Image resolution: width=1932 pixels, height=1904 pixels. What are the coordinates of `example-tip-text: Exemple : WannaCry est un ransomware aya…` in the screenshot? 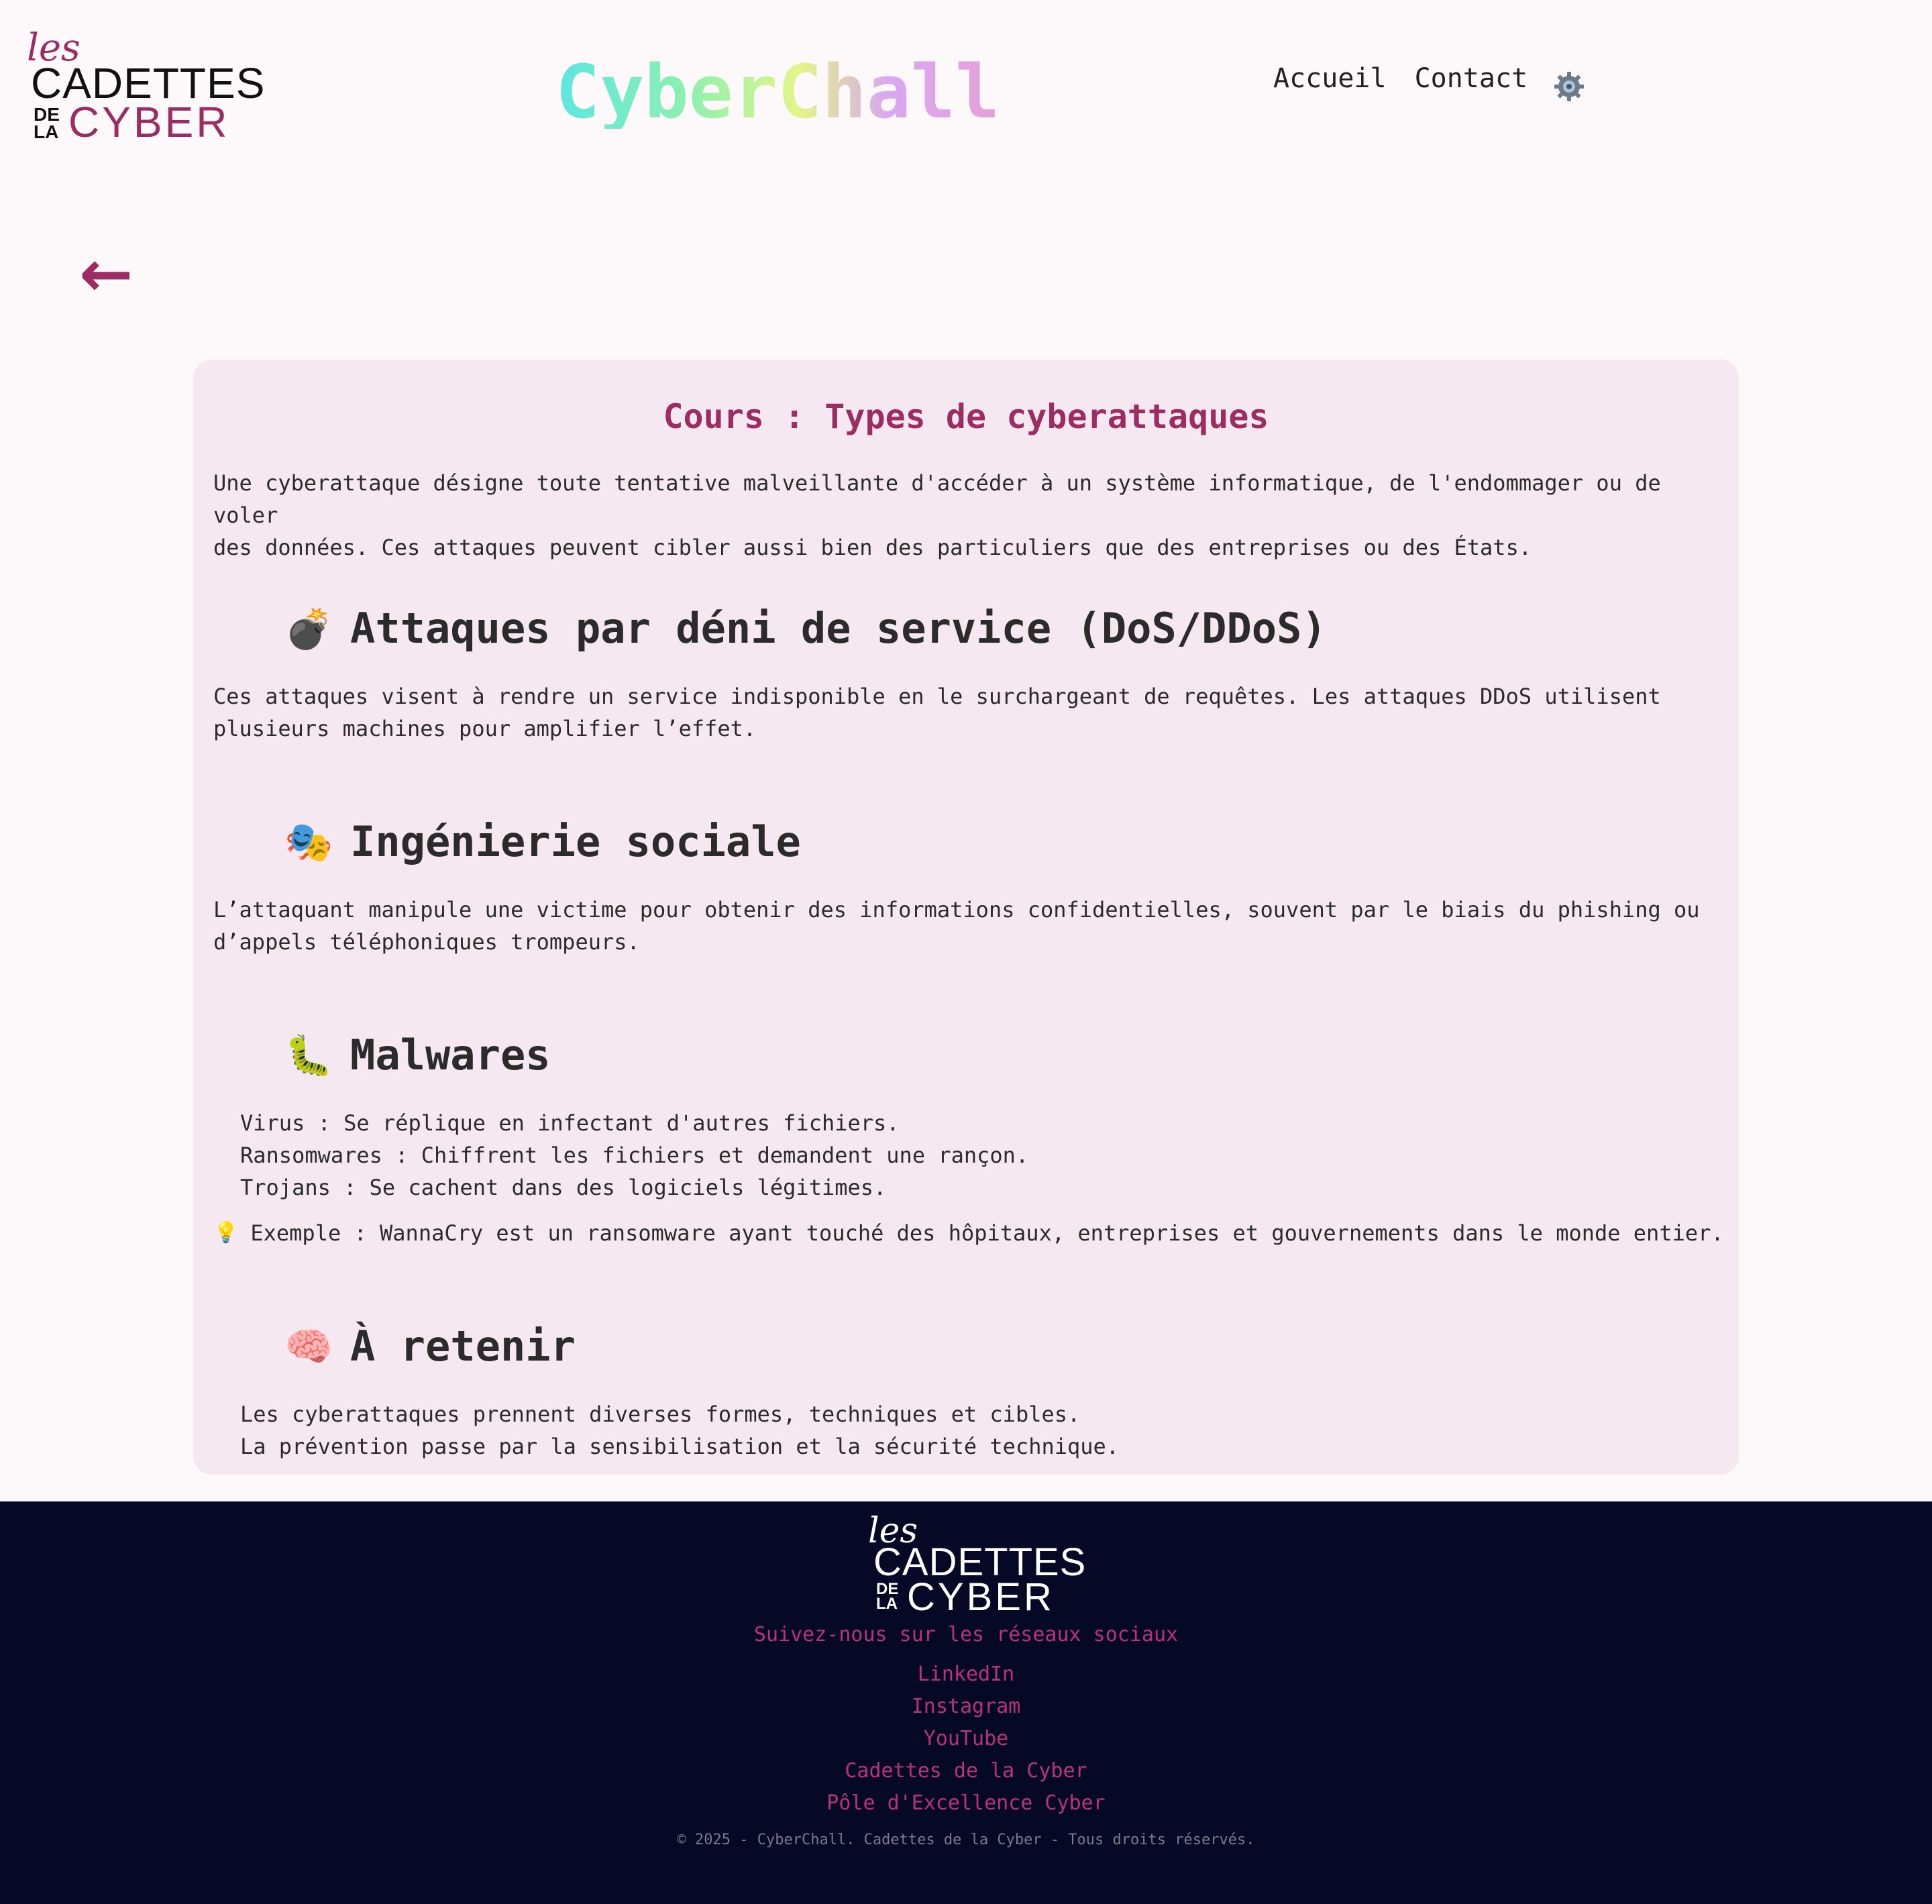 It's located at (987, 1233).